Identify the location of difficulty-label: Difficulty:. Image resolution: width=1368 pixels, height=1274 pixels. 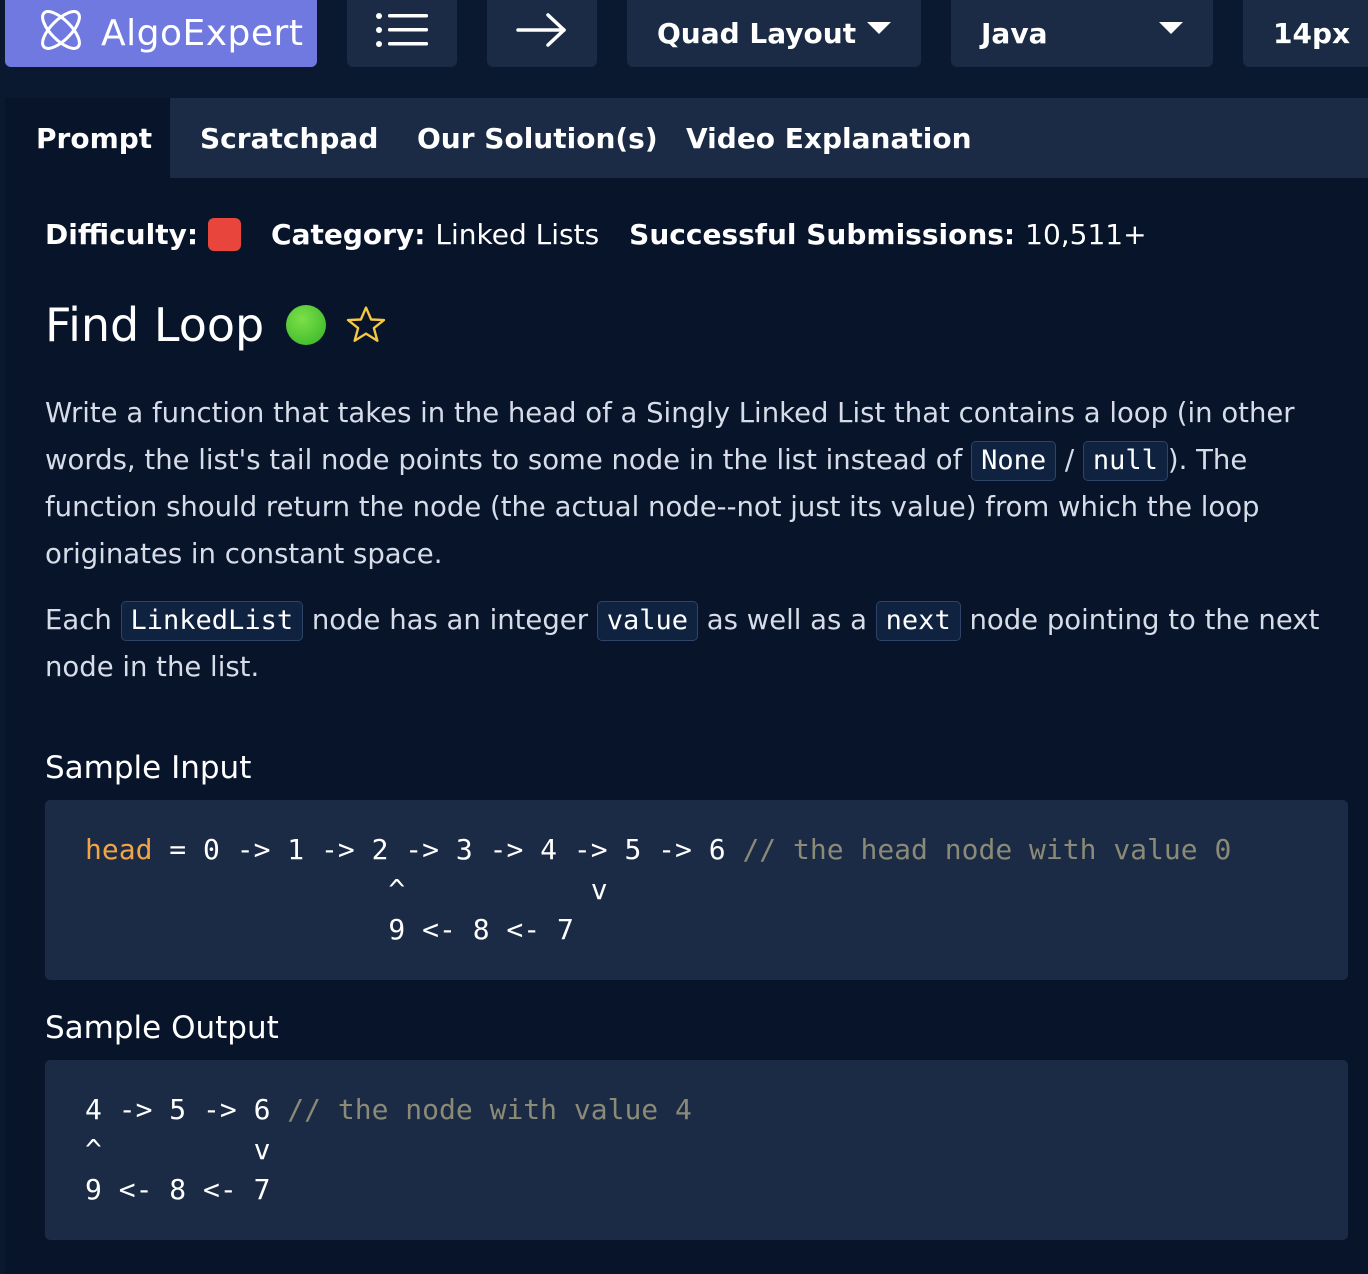
(122, 234).